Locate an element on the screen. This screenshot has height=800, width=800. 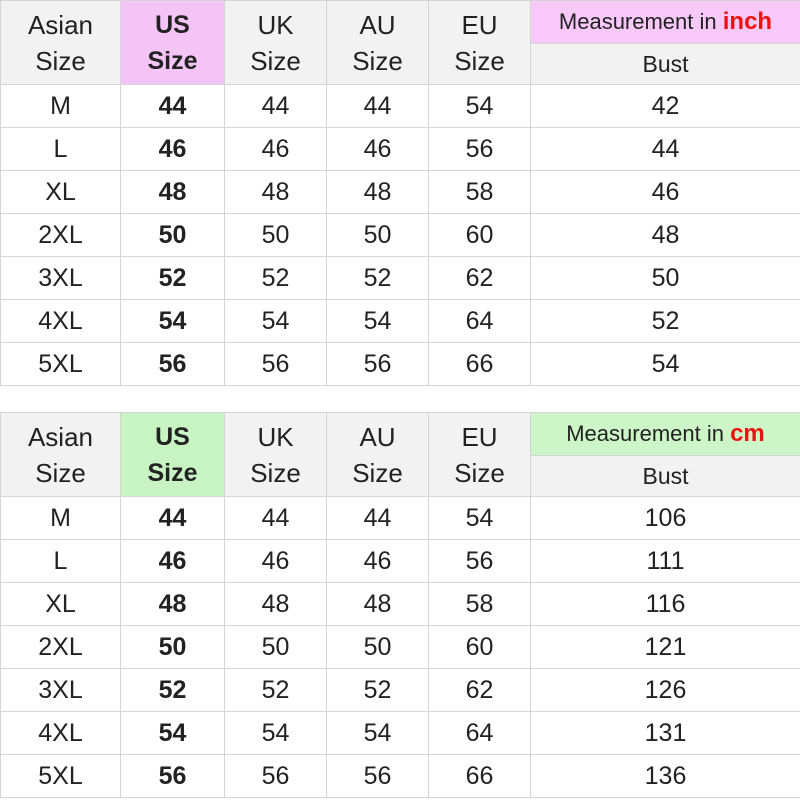
cell-bust: 131 is located at coordinates (665, 733).